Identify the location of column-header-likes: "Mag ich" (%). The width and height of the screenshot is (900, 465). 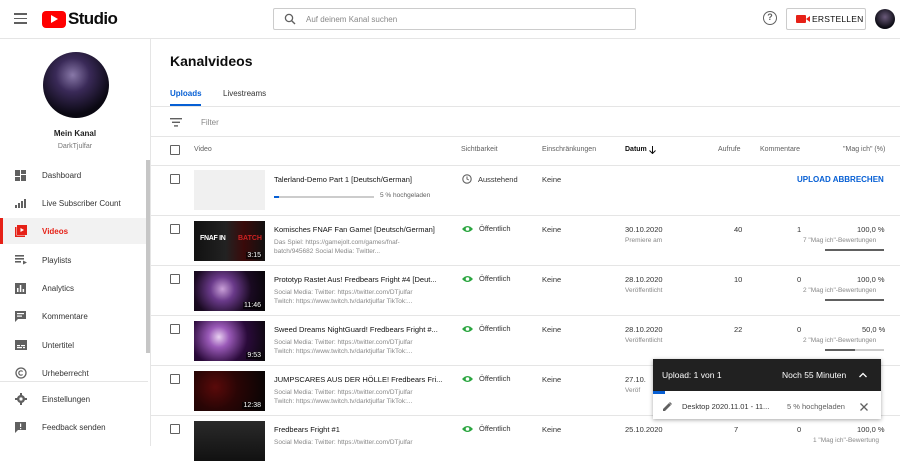
(864, 149).